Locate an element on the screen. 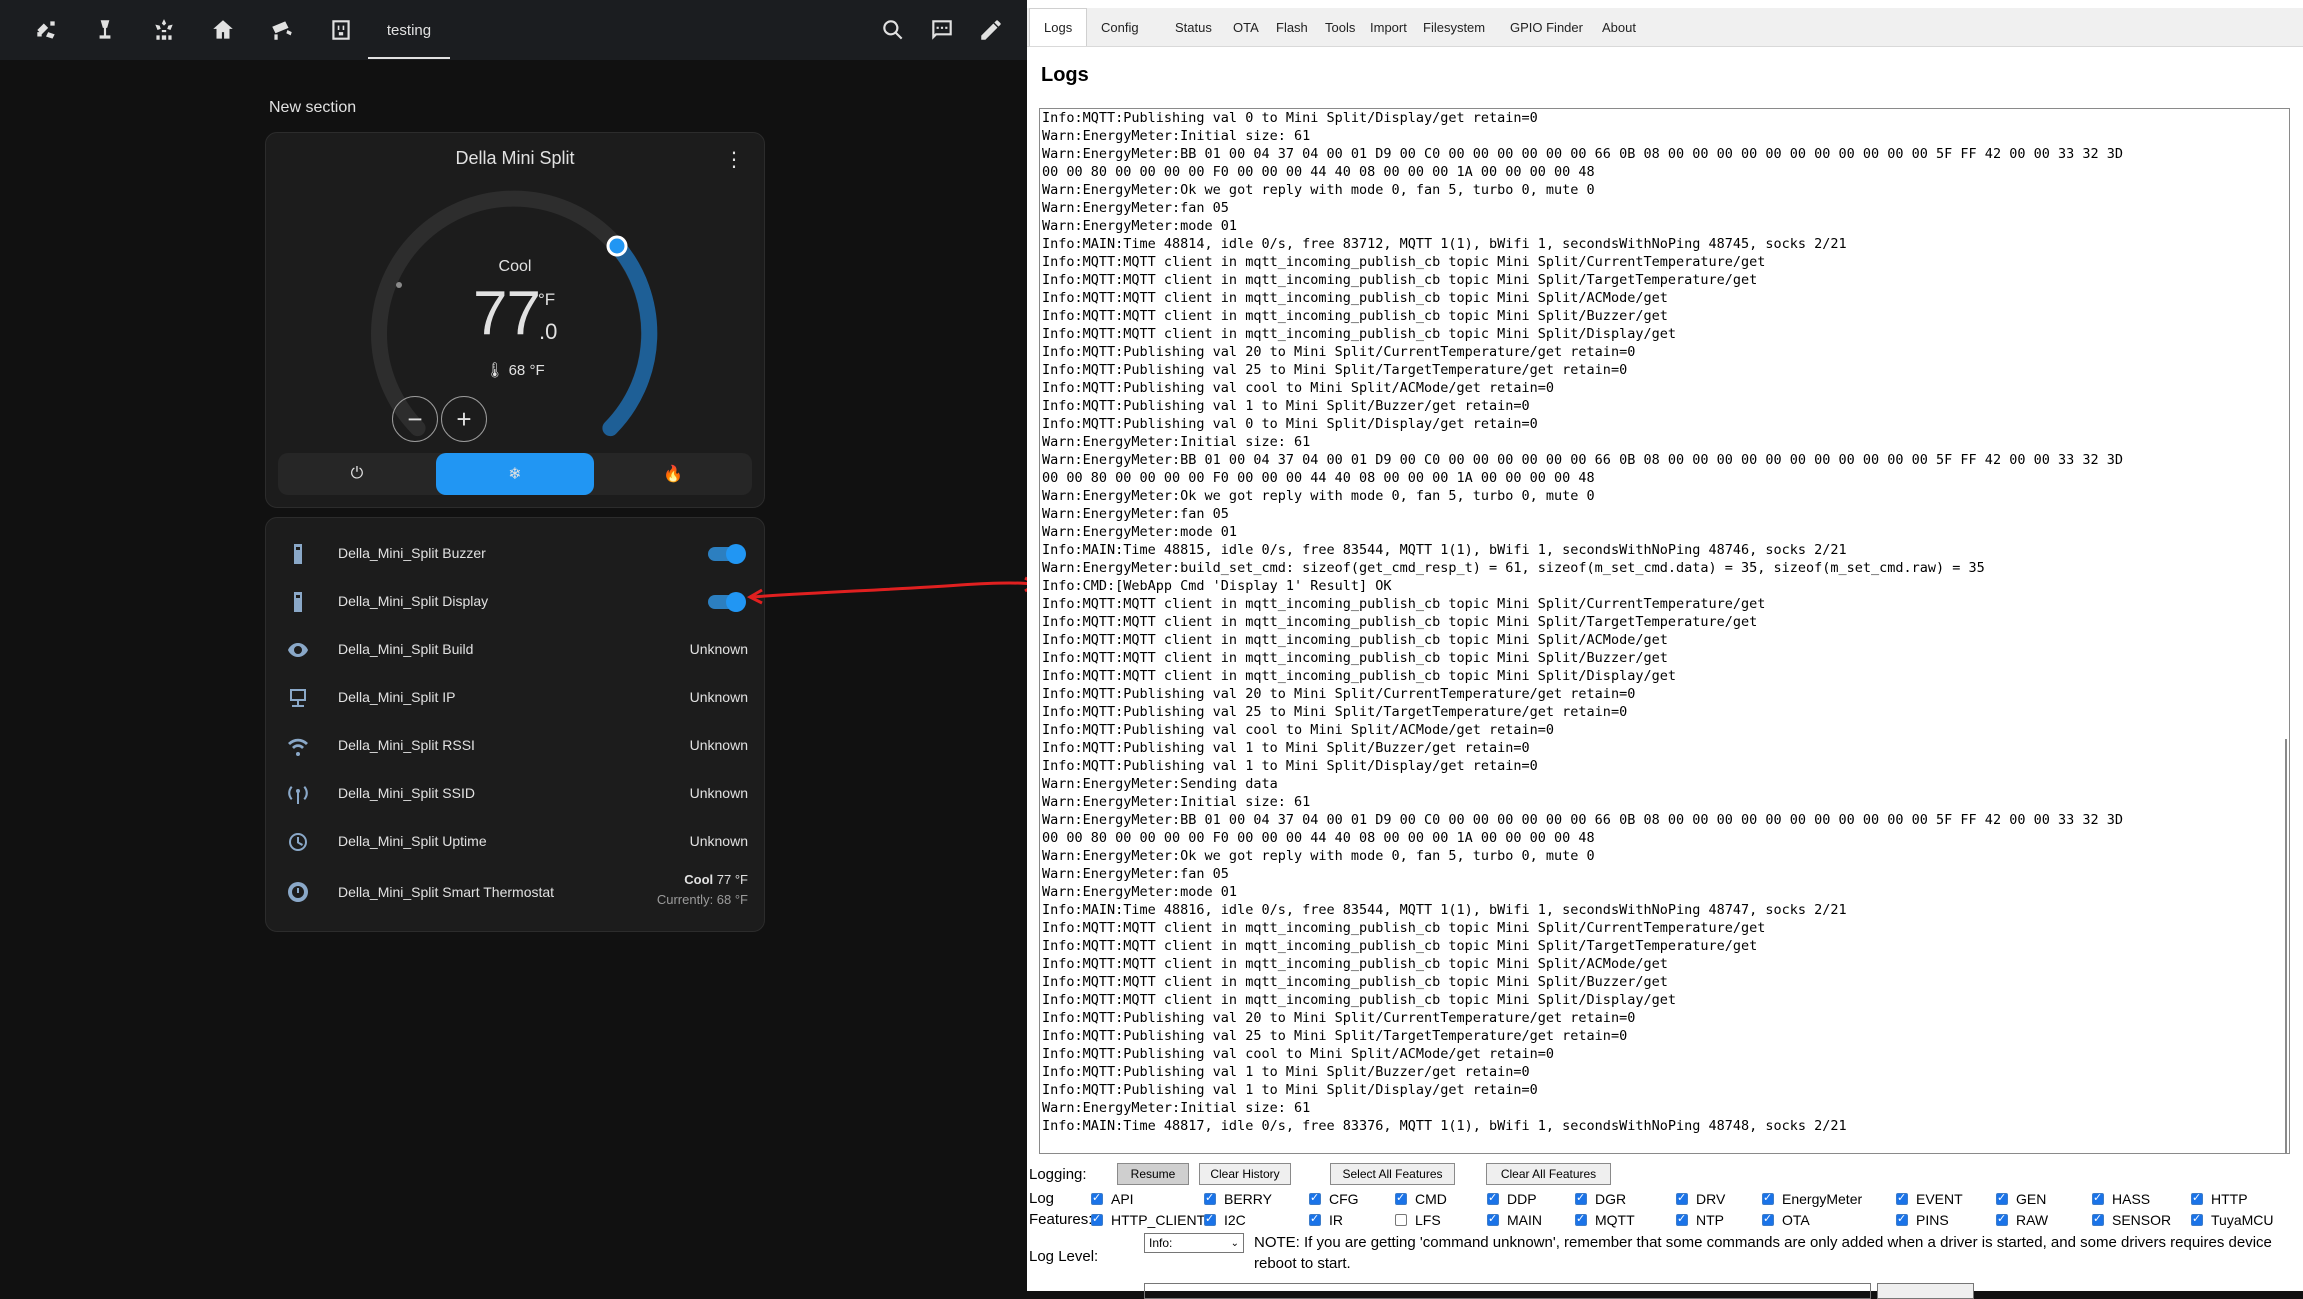 This screenshot has width=2303, height=1299. target-handle is located at coordinates (617, 246).